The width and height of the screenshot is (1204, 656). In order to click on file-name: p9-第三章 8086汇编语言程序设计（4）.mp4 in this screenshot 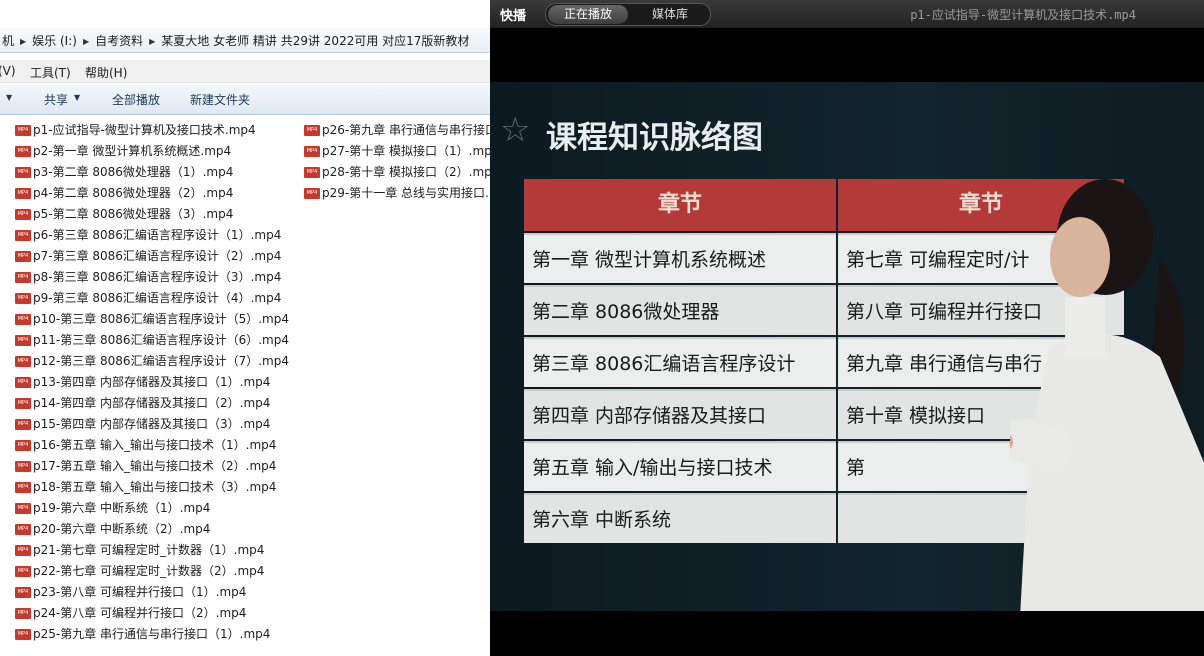, I will do `click(157, 298)`.